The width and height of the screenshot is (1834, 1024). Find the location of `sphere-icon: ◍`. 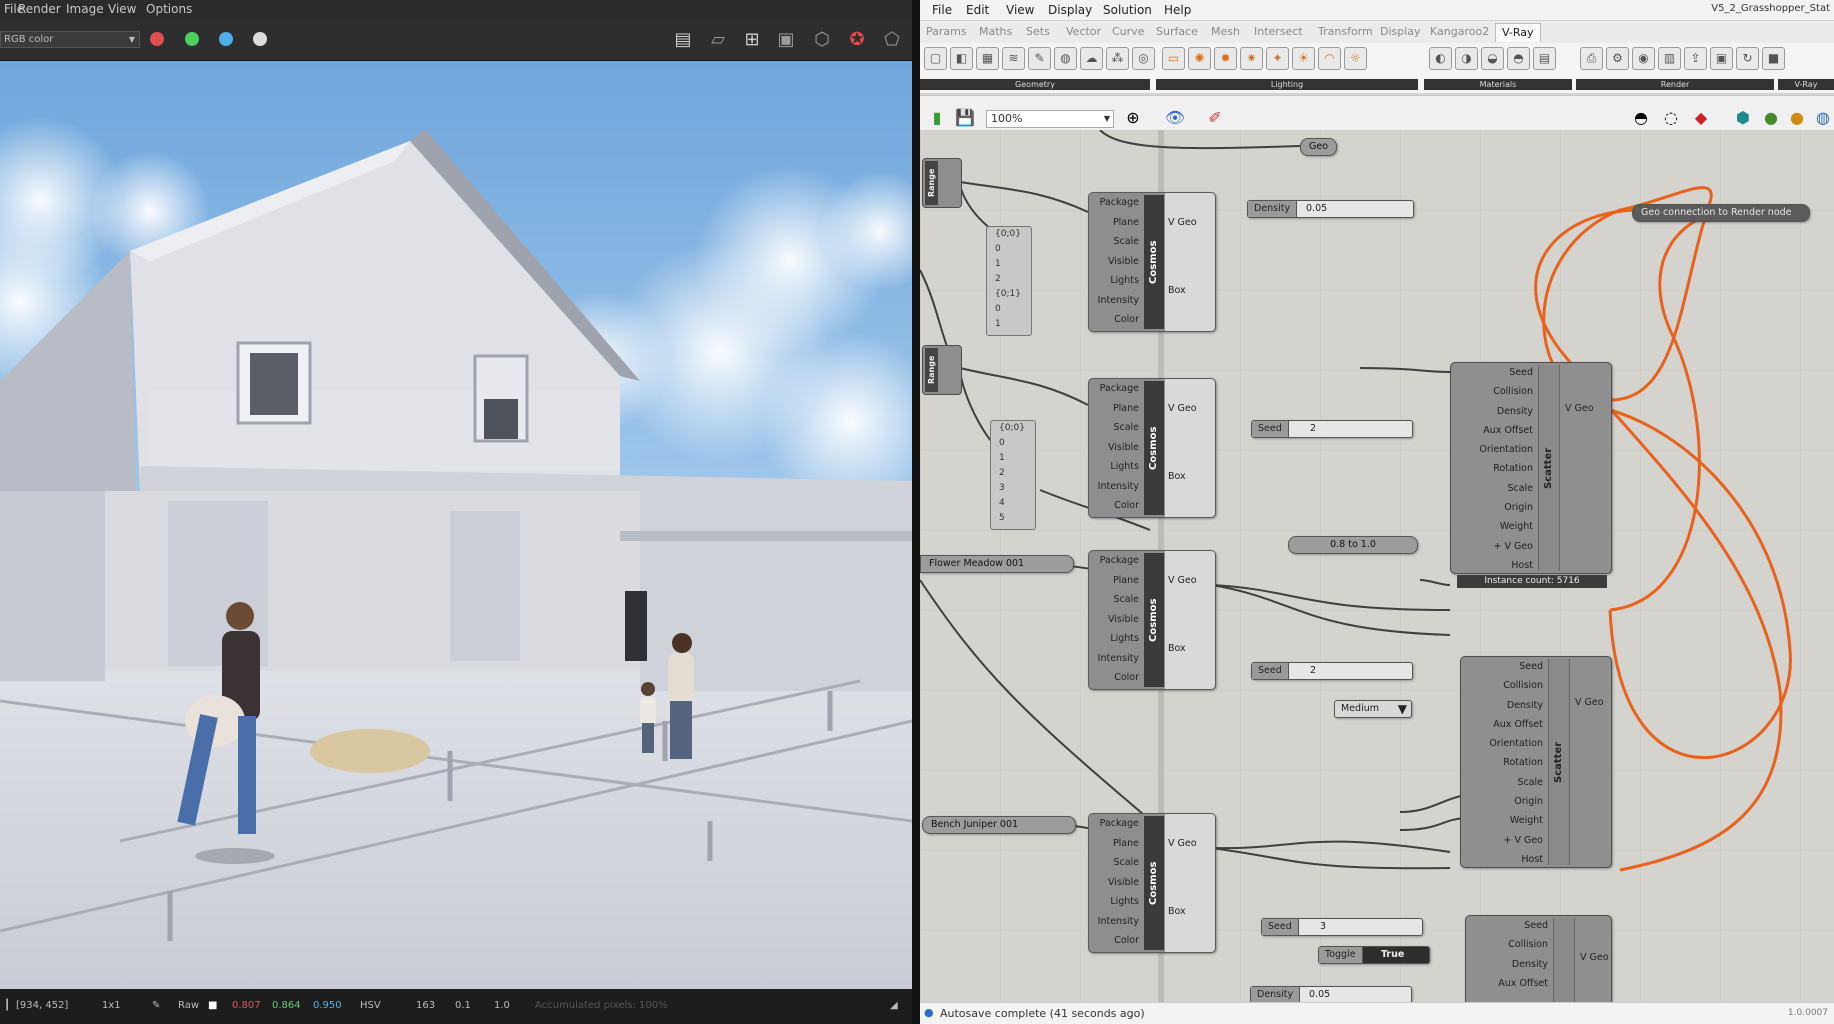

sphere-icon: ◍ is located at coordinates (1065, 58).